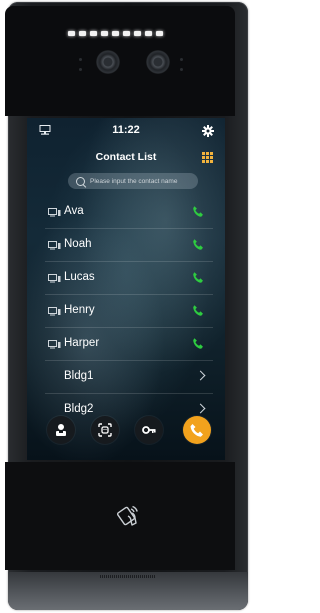 The width and height of the screenshot is (320, 613). Describe the element at coordinates (78, 244) in the screenshot. I see `contact-name: Noah` at that location.